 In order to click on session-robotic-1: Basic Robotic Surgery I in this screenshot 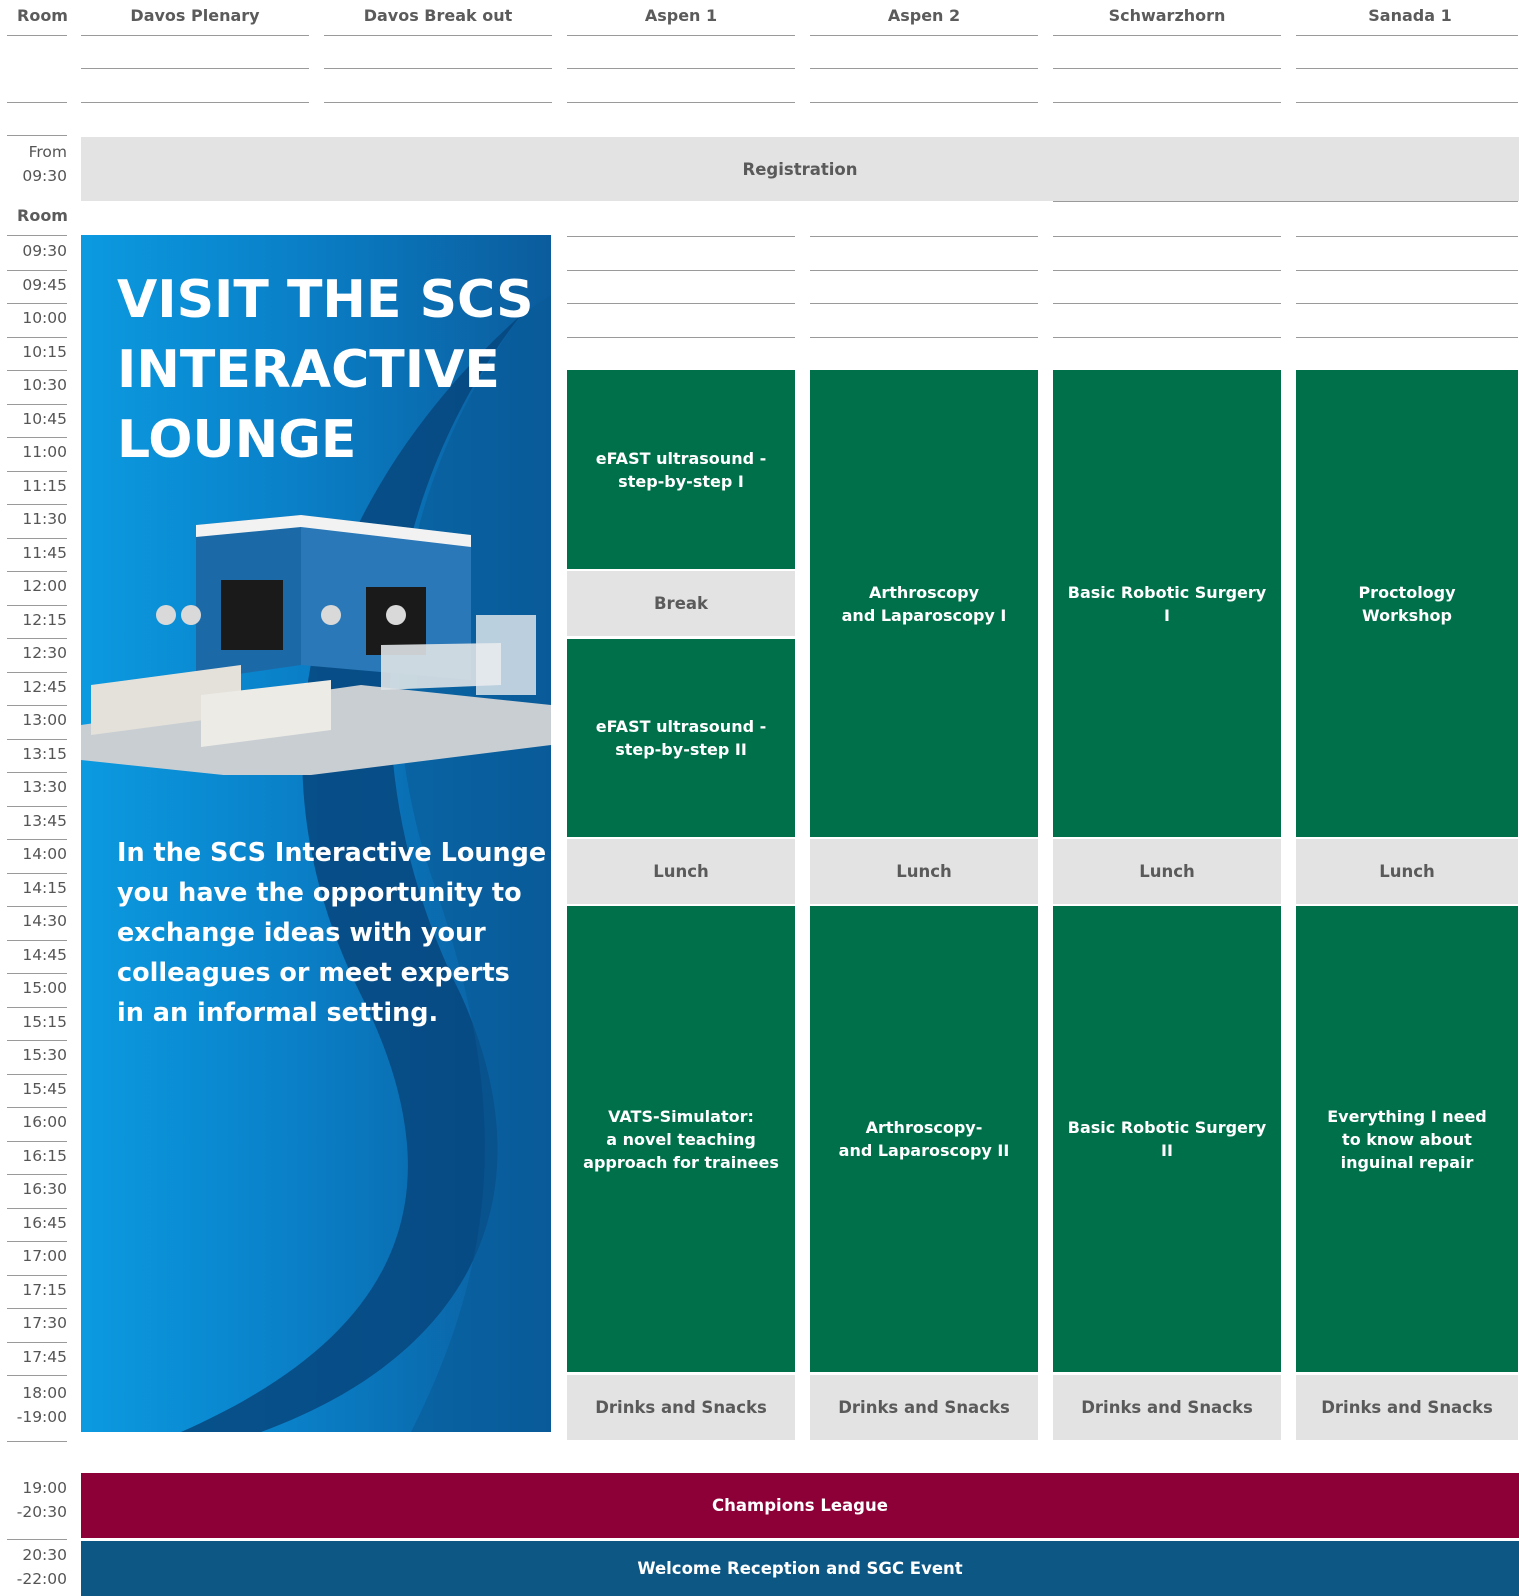, I will do `click(1167, 603)`.